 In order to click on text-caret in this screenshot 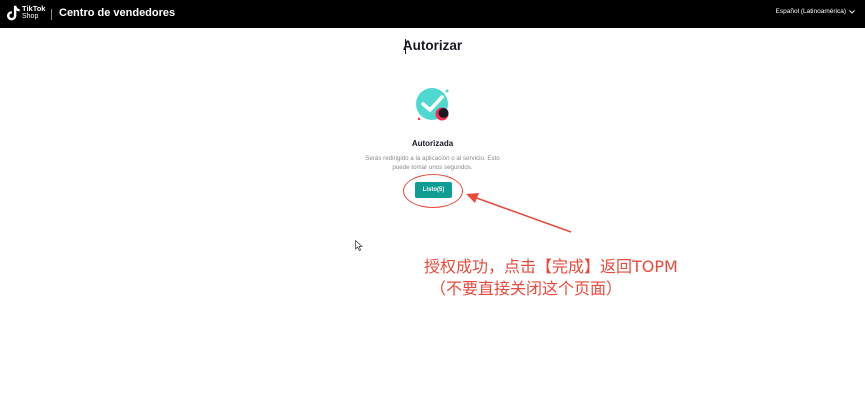, I will do `click(405, 46)`.